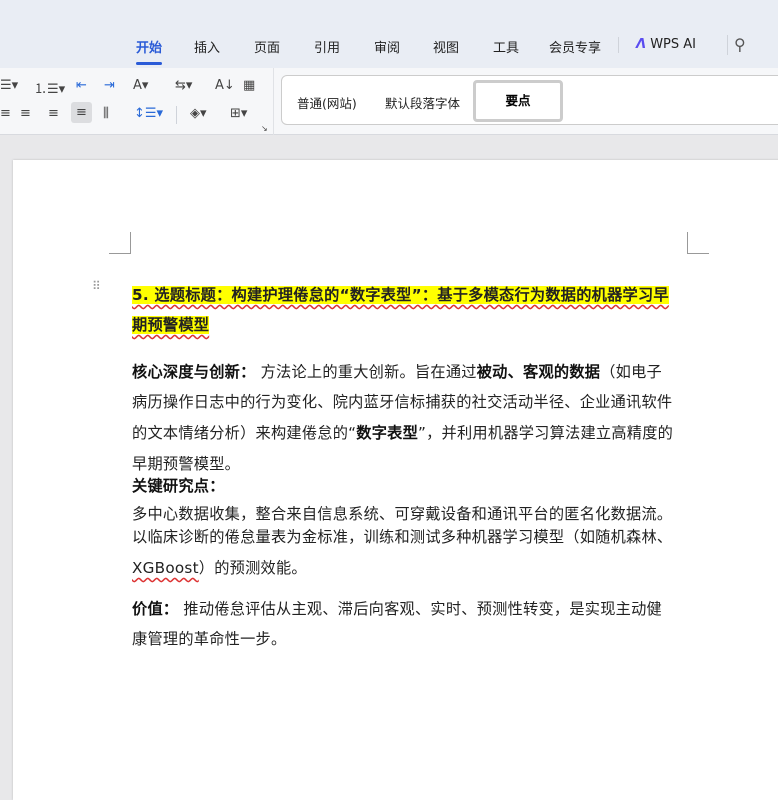  I want to click on align-right-icon: ≡, so click(53, 113).